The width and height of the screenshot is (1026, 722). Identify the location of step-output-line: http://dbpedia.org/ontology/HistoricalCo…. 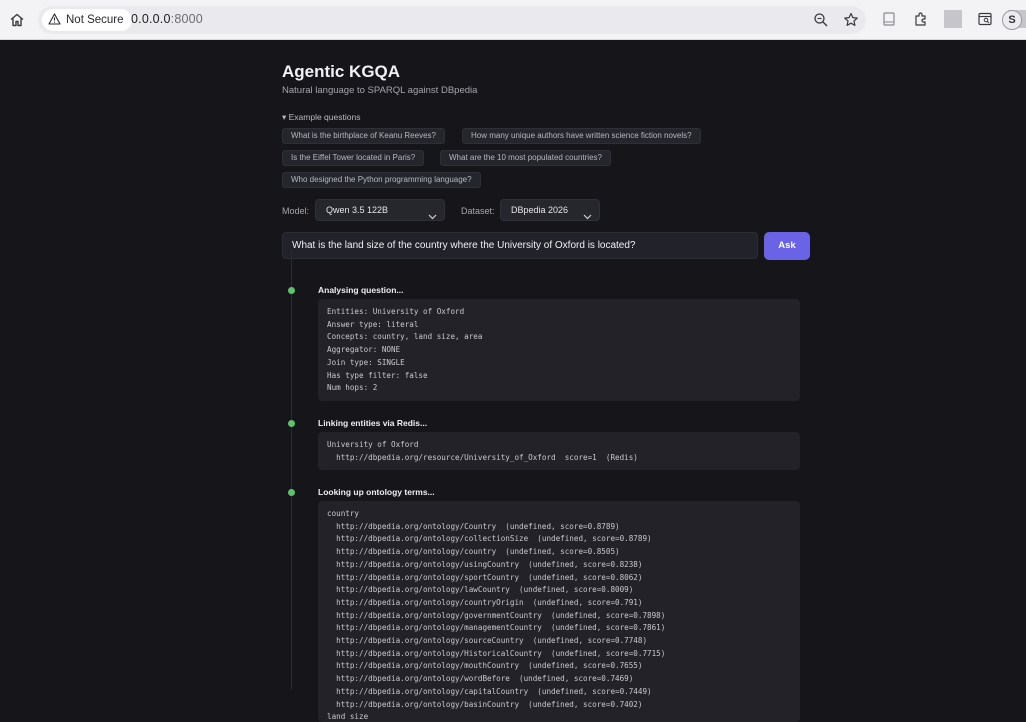
(496, 653).